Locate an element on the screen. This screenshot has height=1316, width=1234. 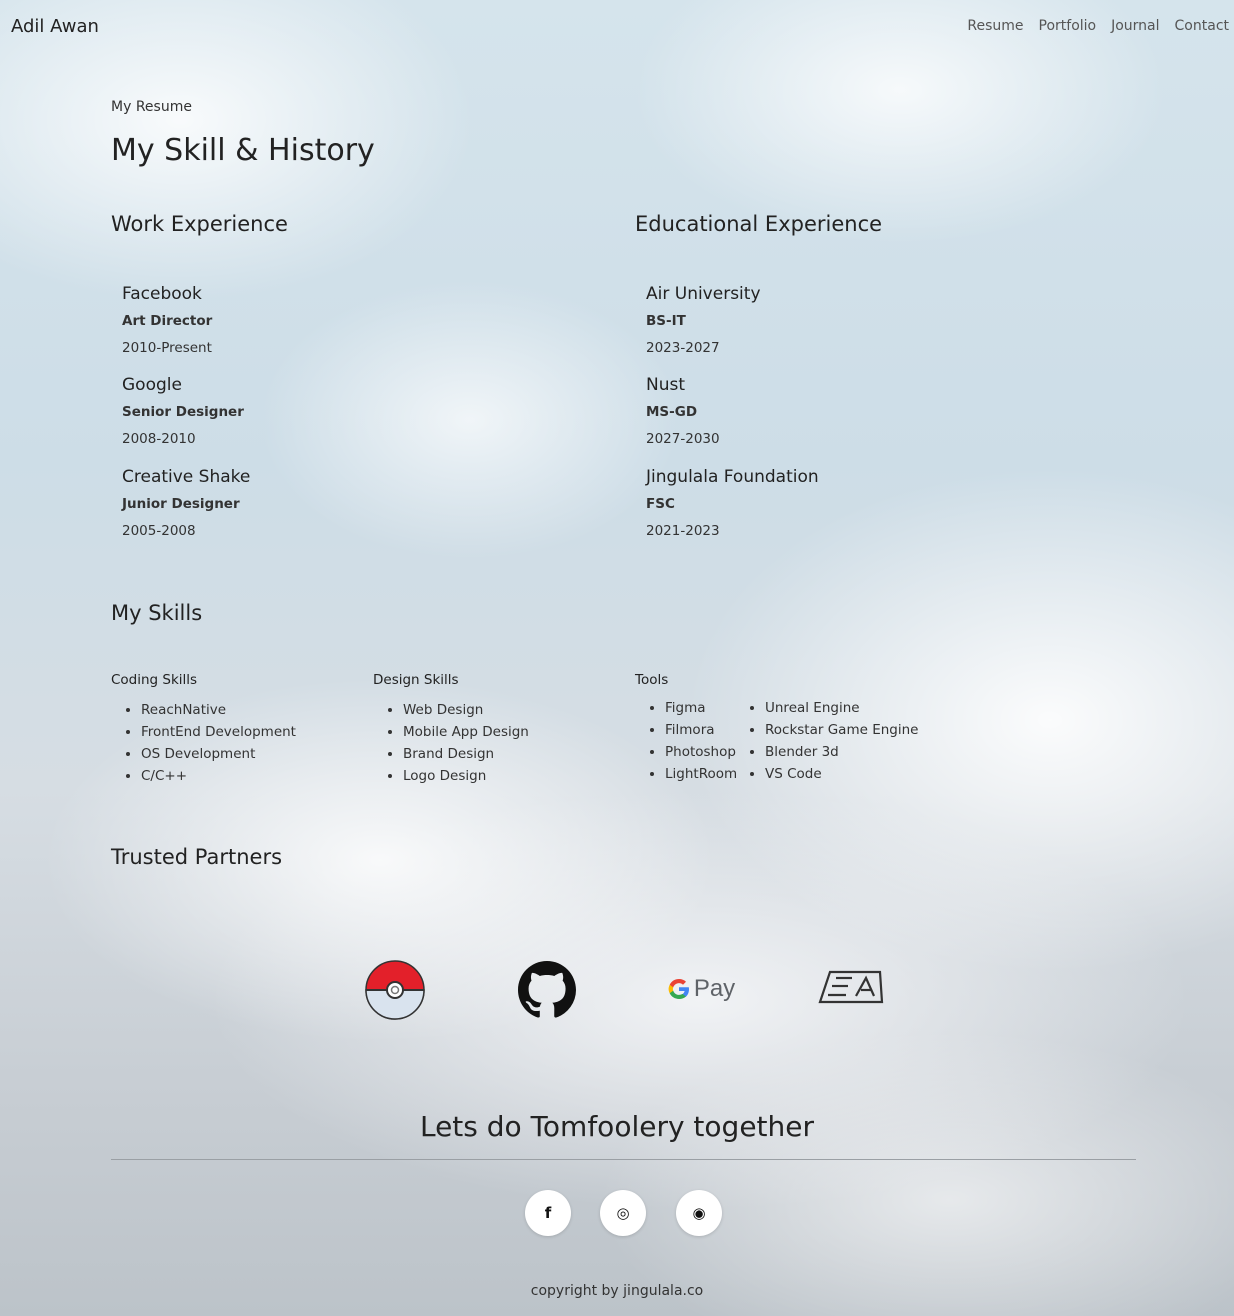
work-entry: Google Senior Designer 2008-2010 is located at coordinates (183, 411).